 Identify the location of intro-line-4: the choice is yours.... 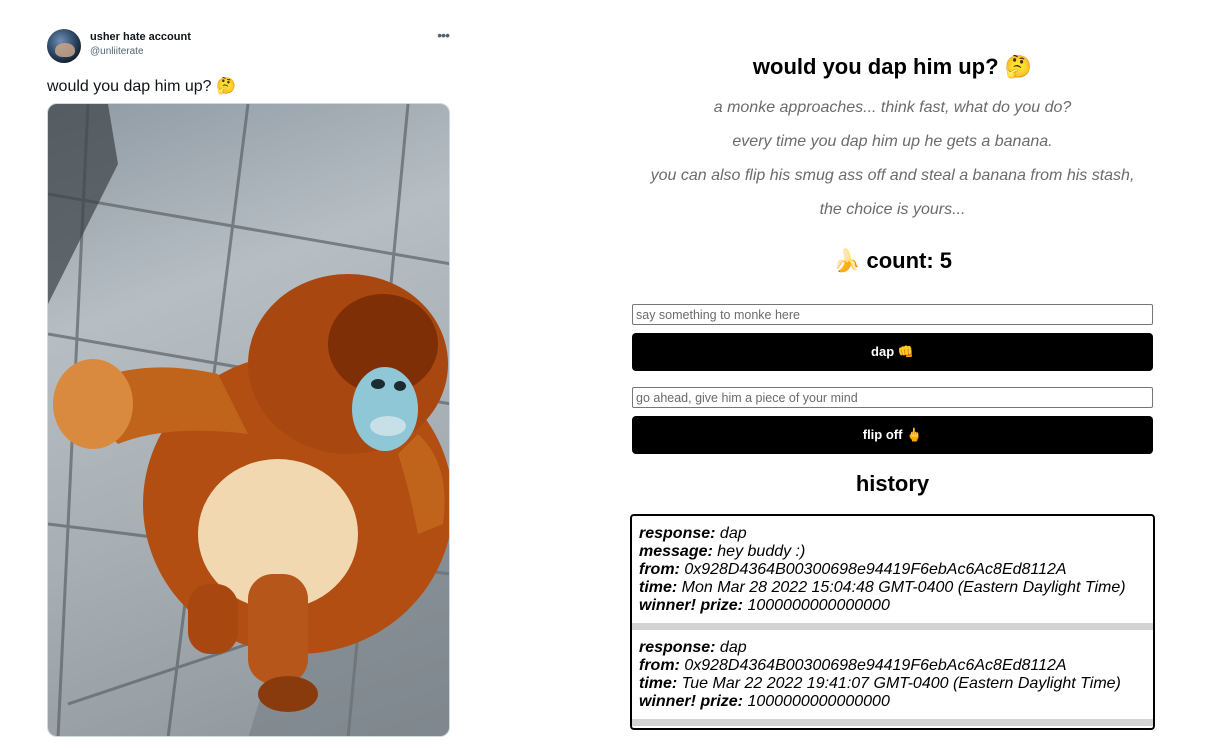
(892, 209).